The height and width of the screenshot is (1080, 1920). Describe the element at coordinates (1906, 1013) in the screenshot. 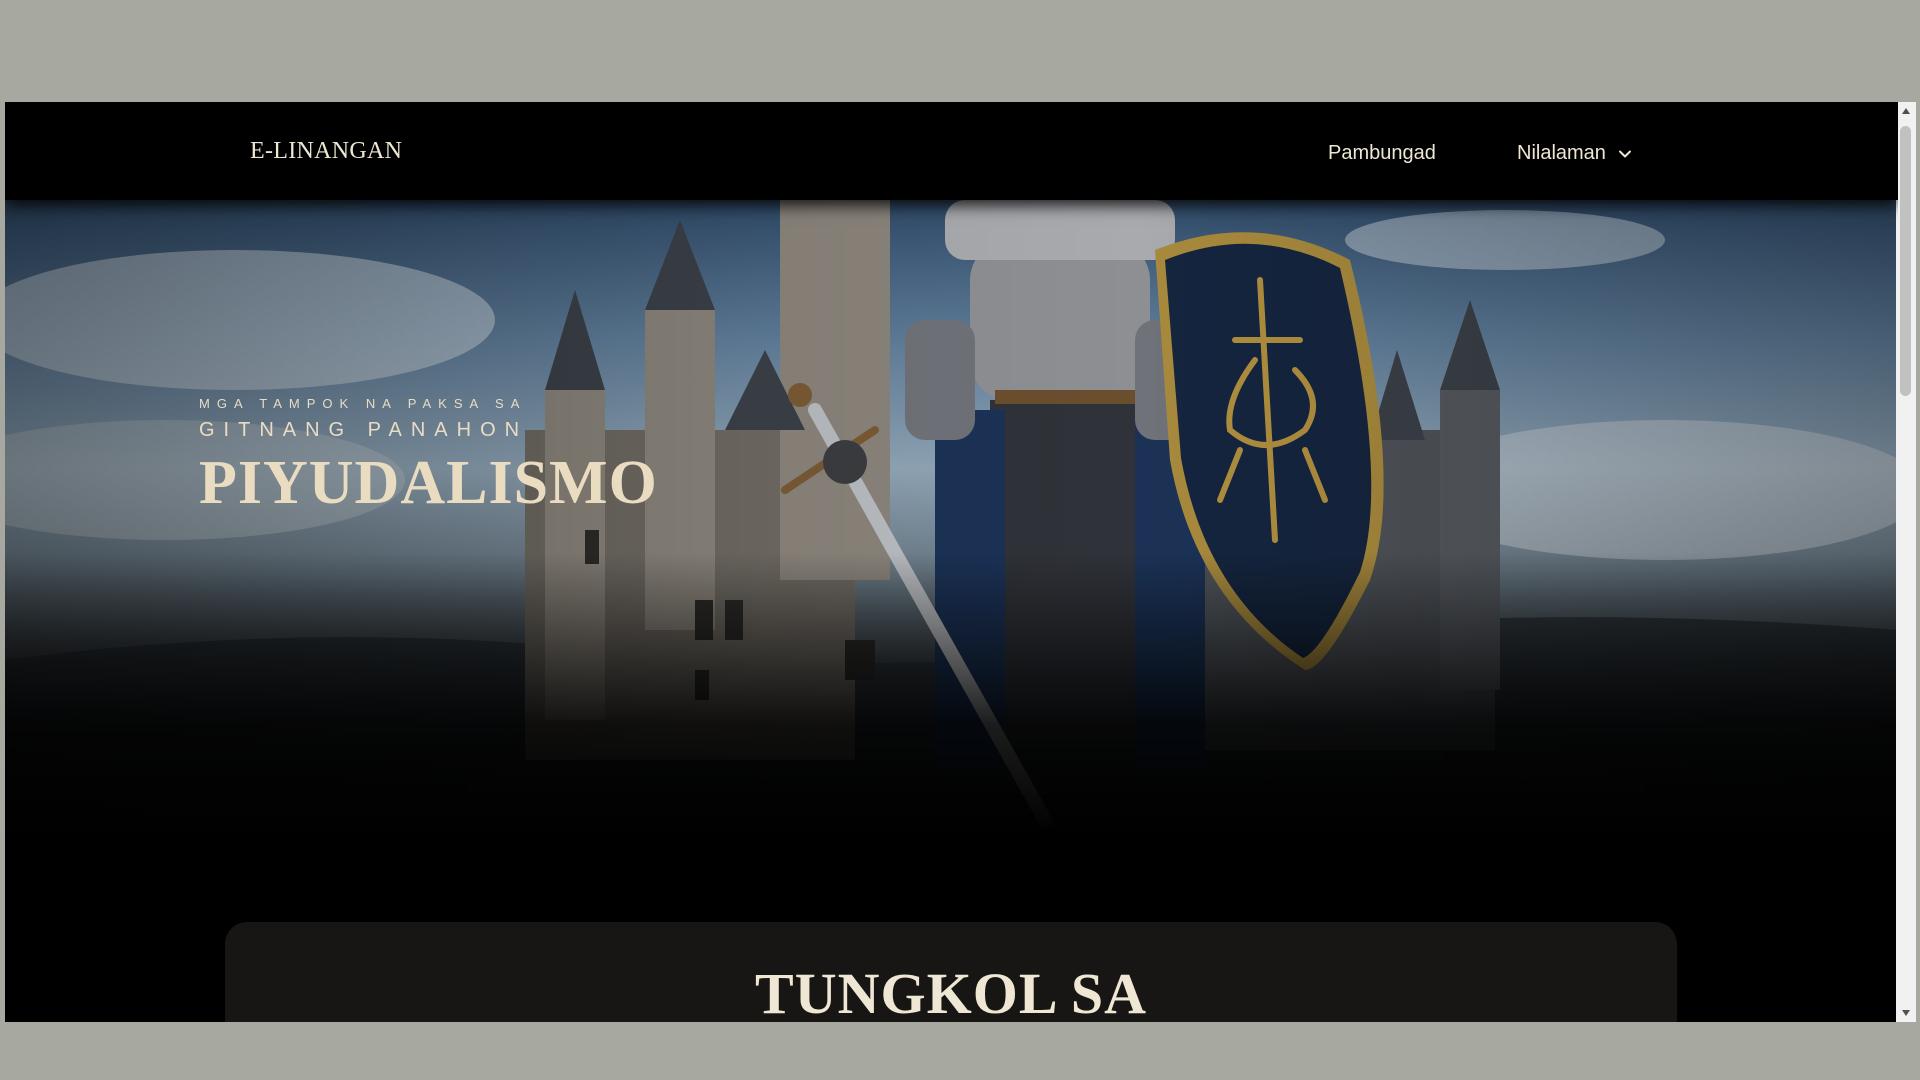

I see `scroll-down-arrow-icon` at that location.